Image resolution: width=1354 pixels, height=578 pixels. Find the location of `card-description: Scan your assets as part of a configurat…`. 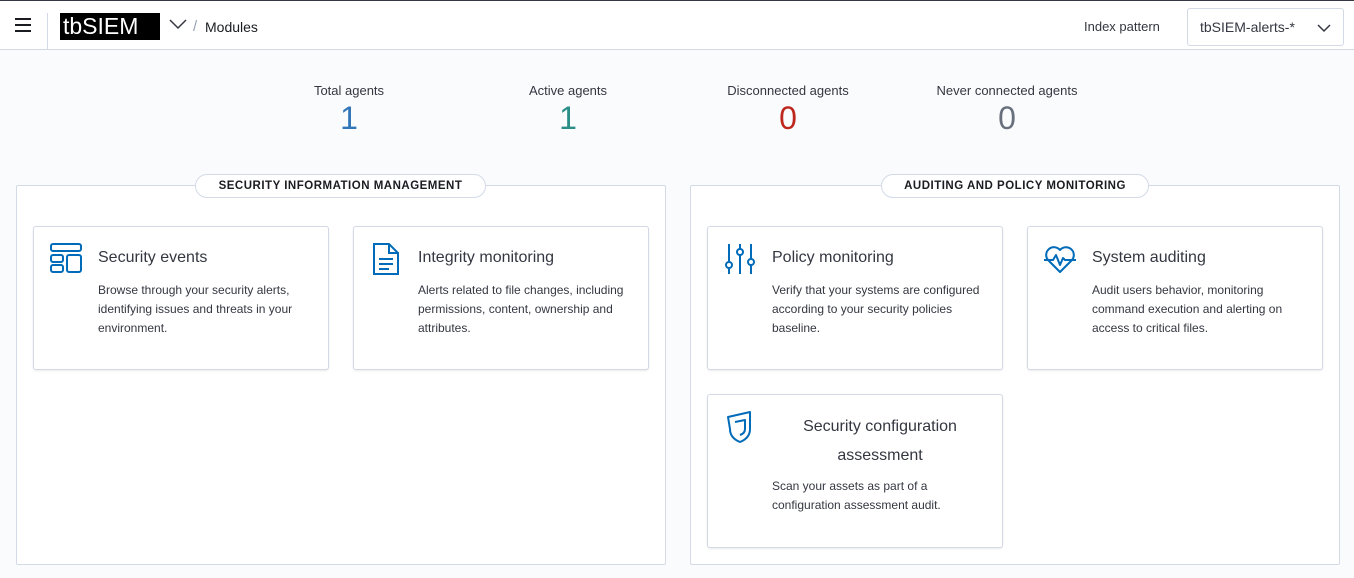

card-description: Scan your assets as part of a configurat… is located at coordinates (877, 496).